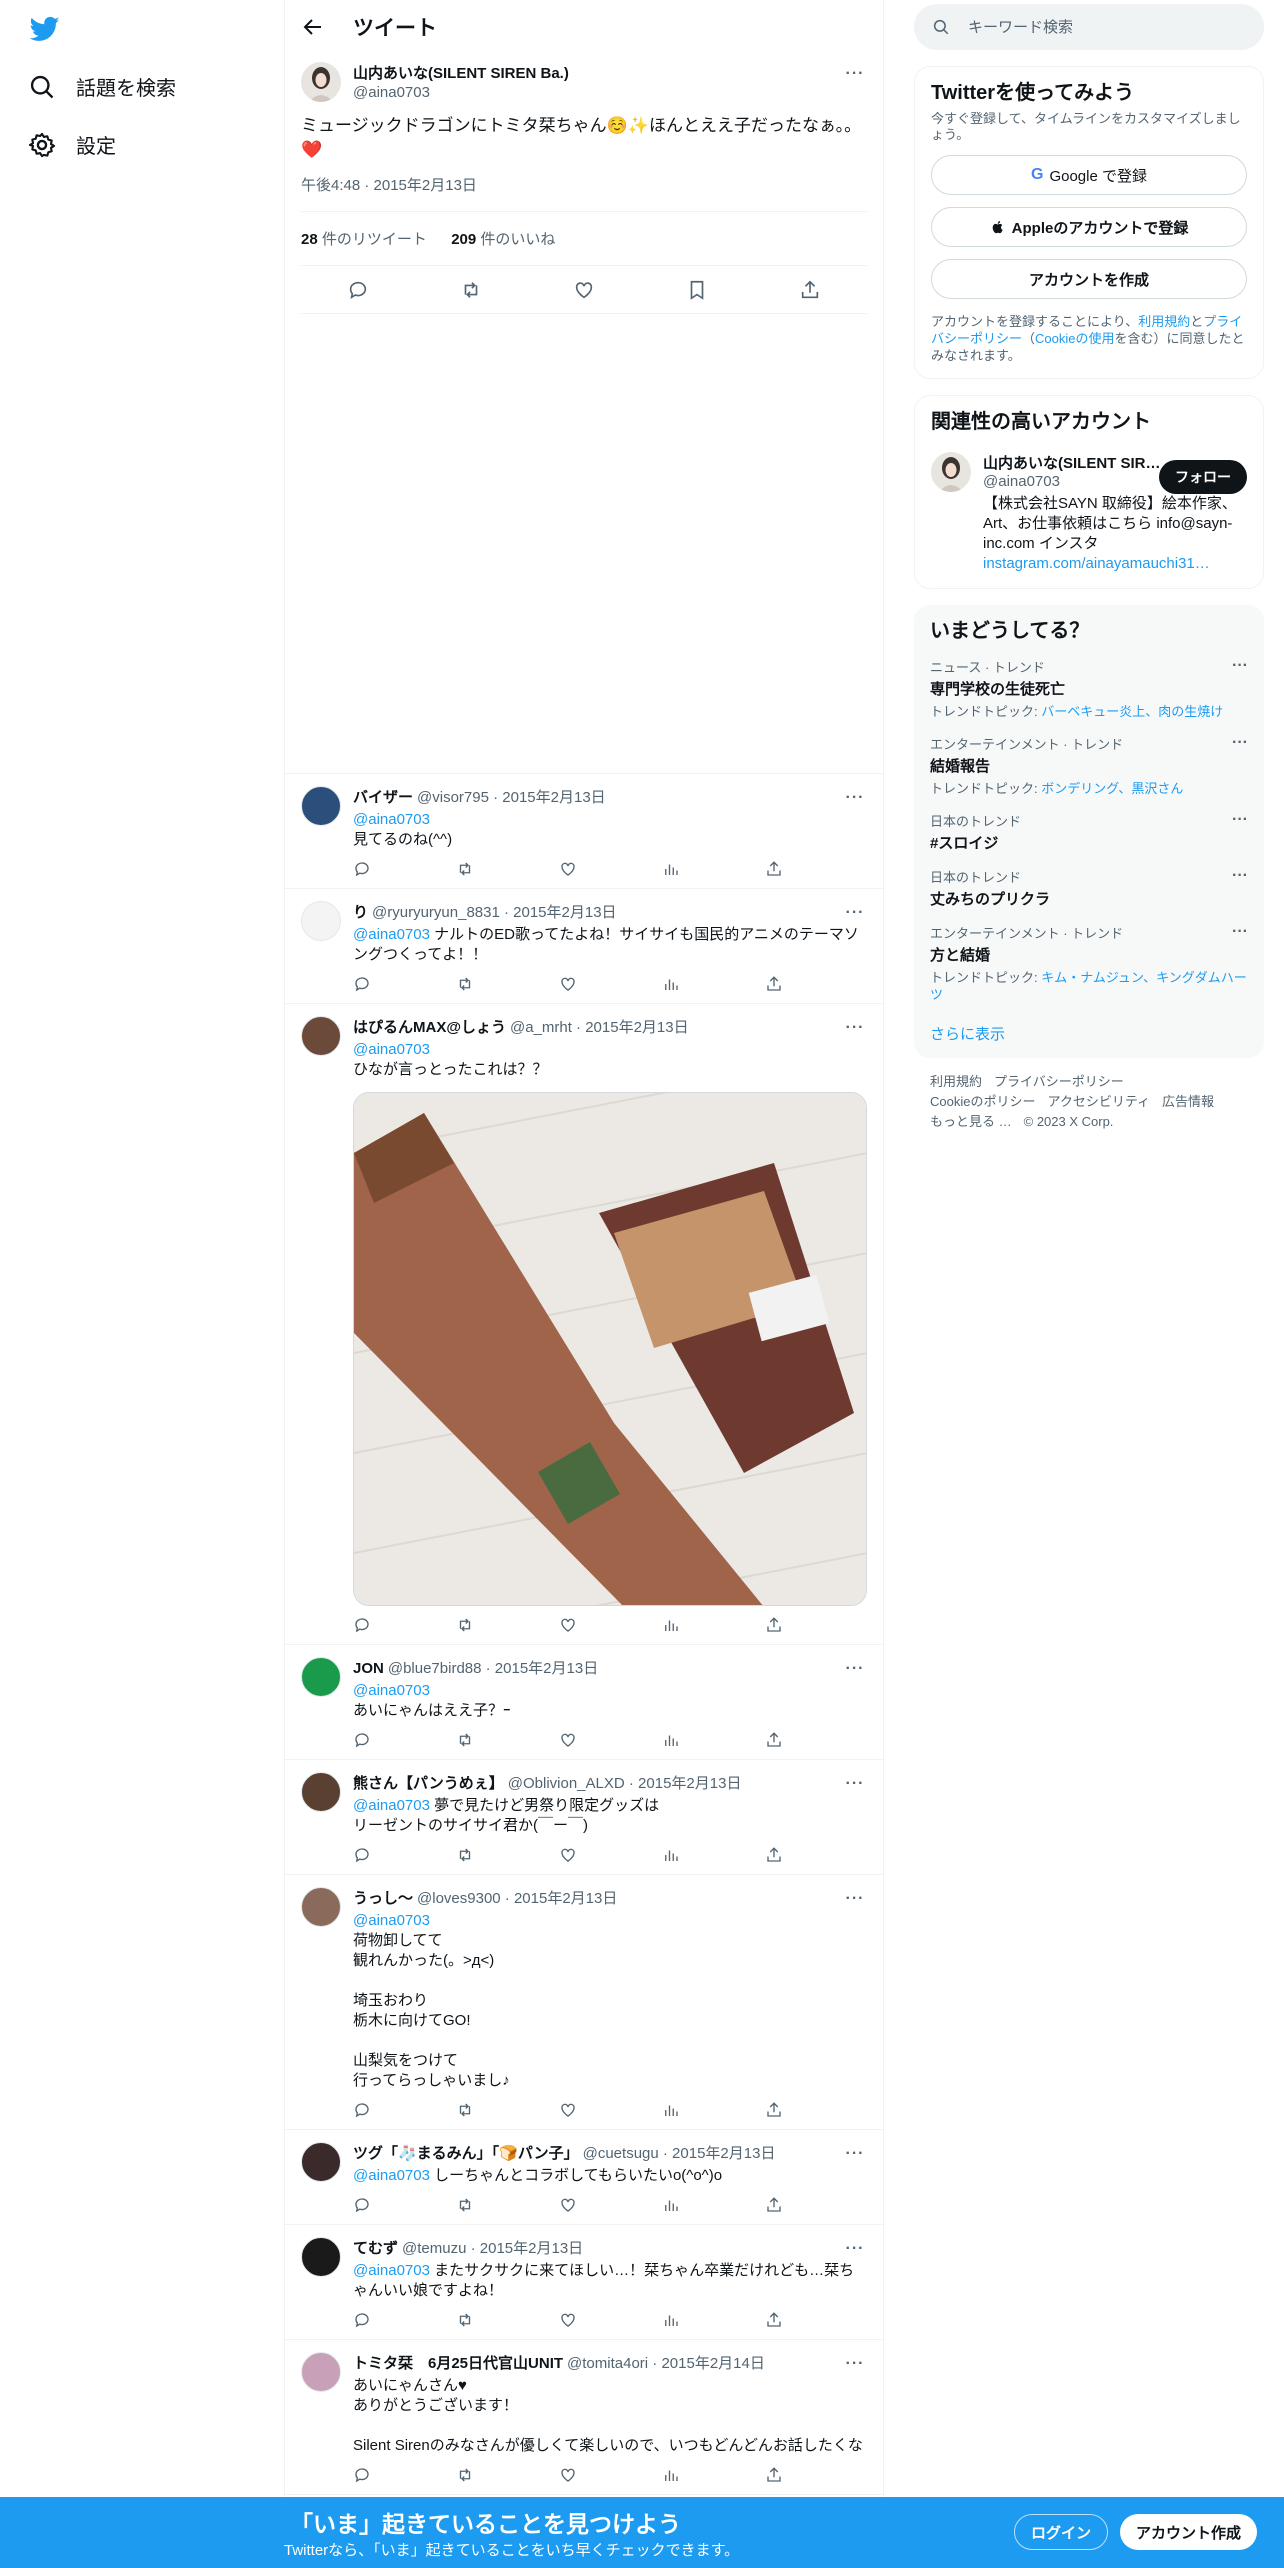  Describe the element at coordinates (610, 1349) in the screenshot. I see `reply-photo` at that location.